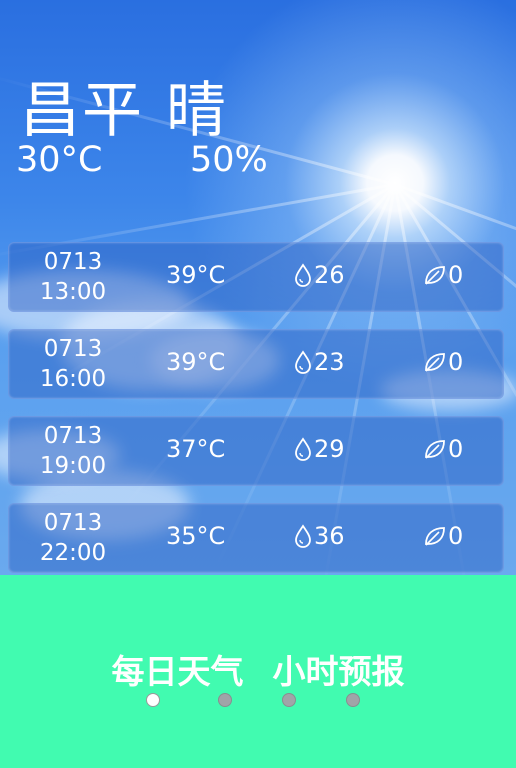 The width and height of the screenshot is (516, 768). Describe the element at coordinates (329, 362) in the screenshot. I see `rain-value: 23` at that location.